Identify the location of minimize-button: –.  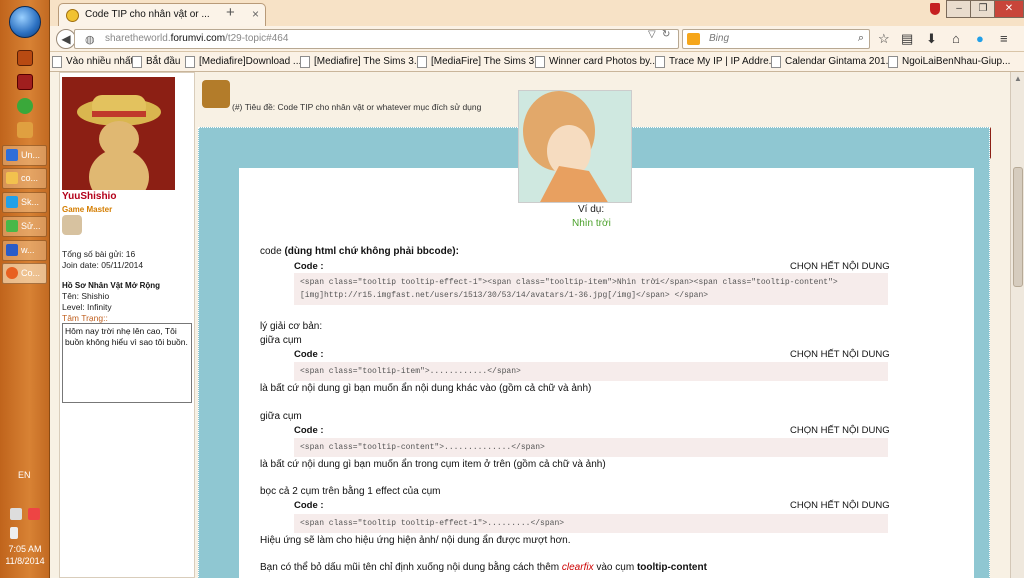
(959, 9).